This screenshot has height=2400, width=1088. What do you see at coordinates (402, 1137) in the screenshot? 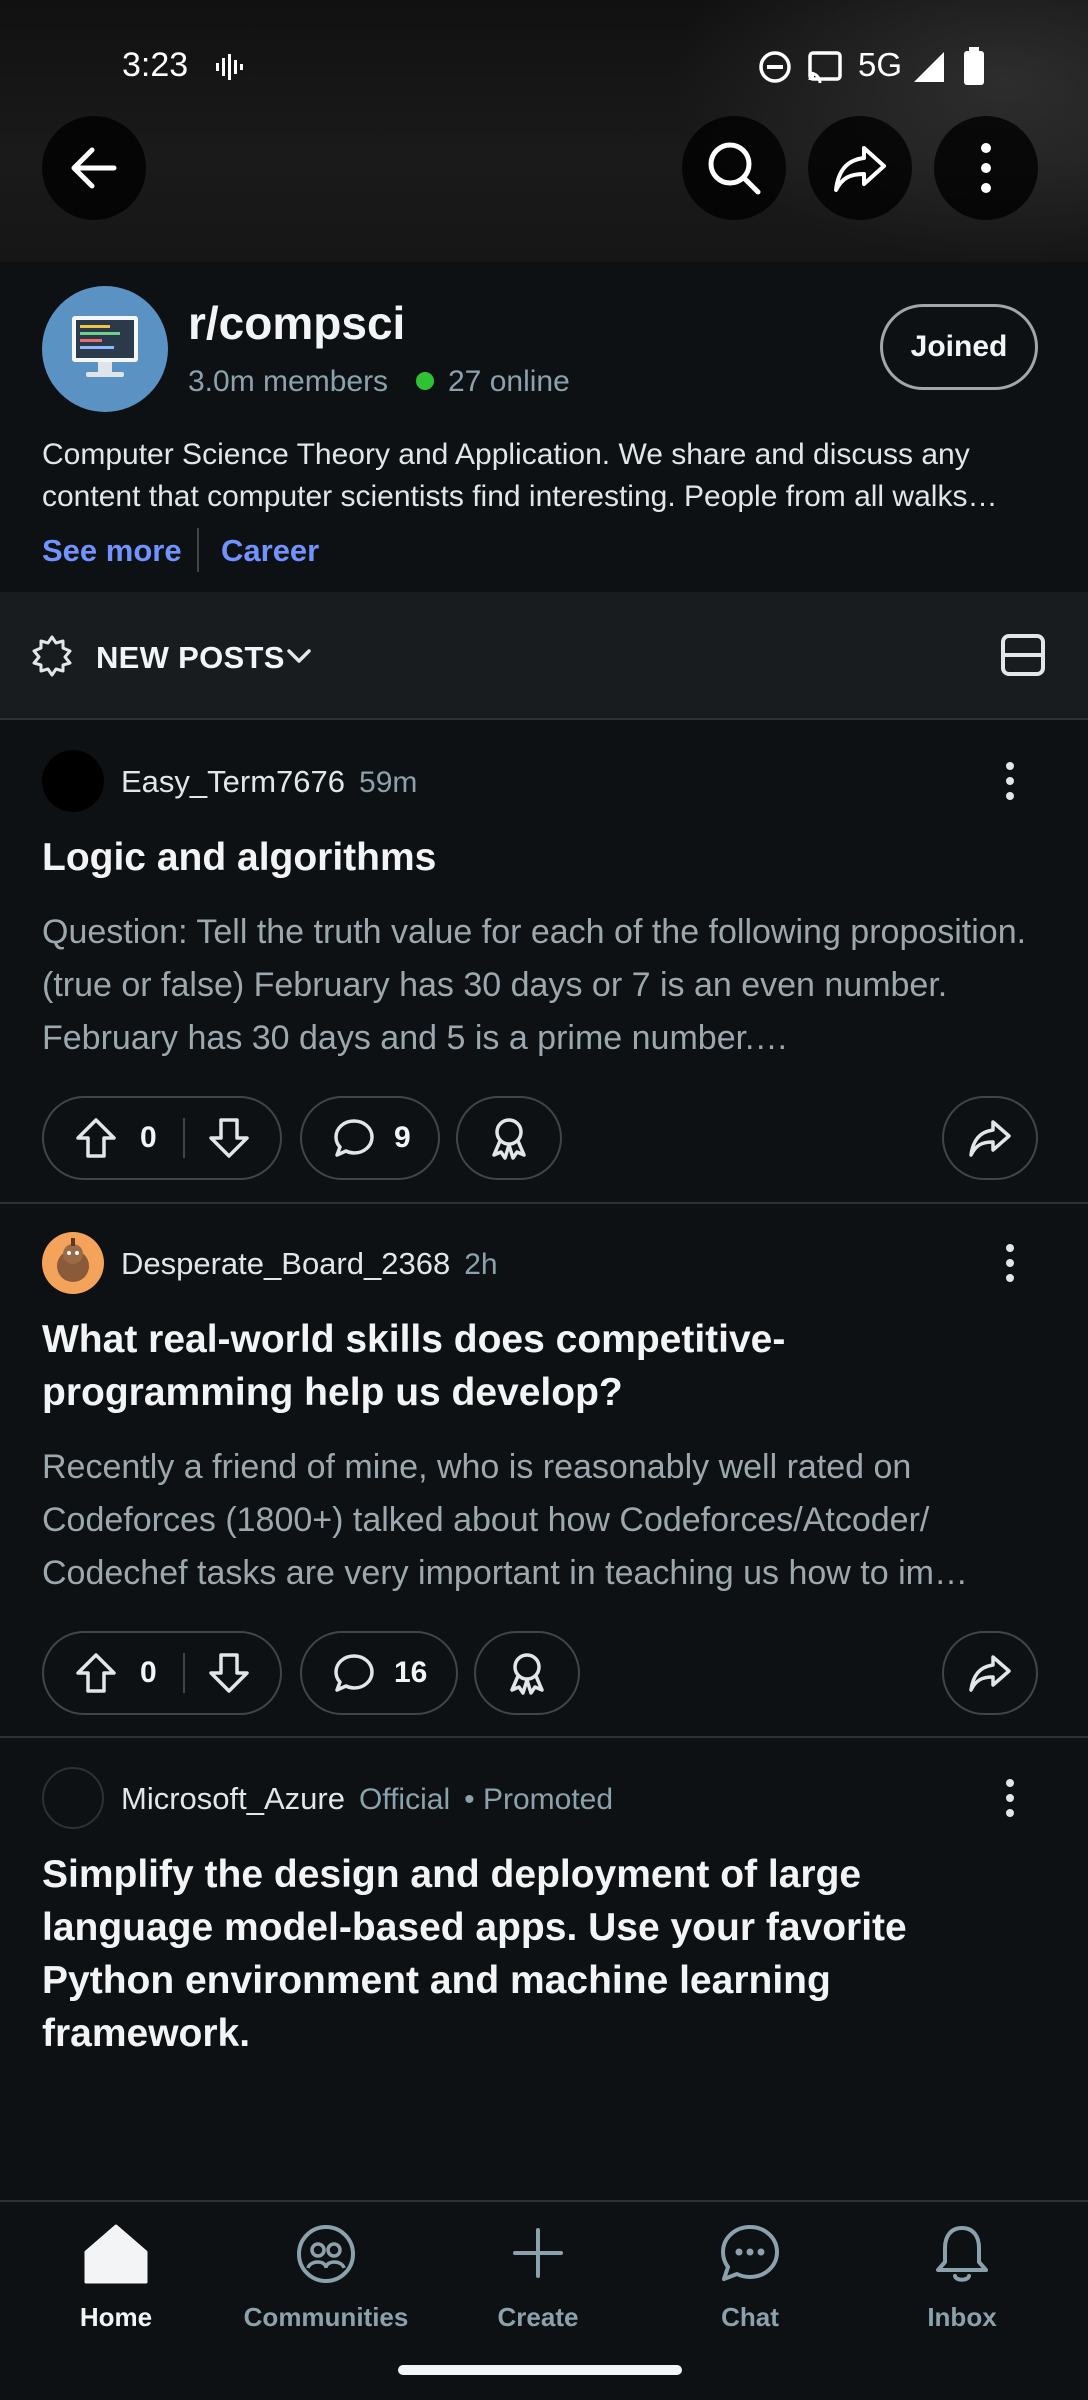
I see `comment-count: 9` at bounding box center [402, 1137].